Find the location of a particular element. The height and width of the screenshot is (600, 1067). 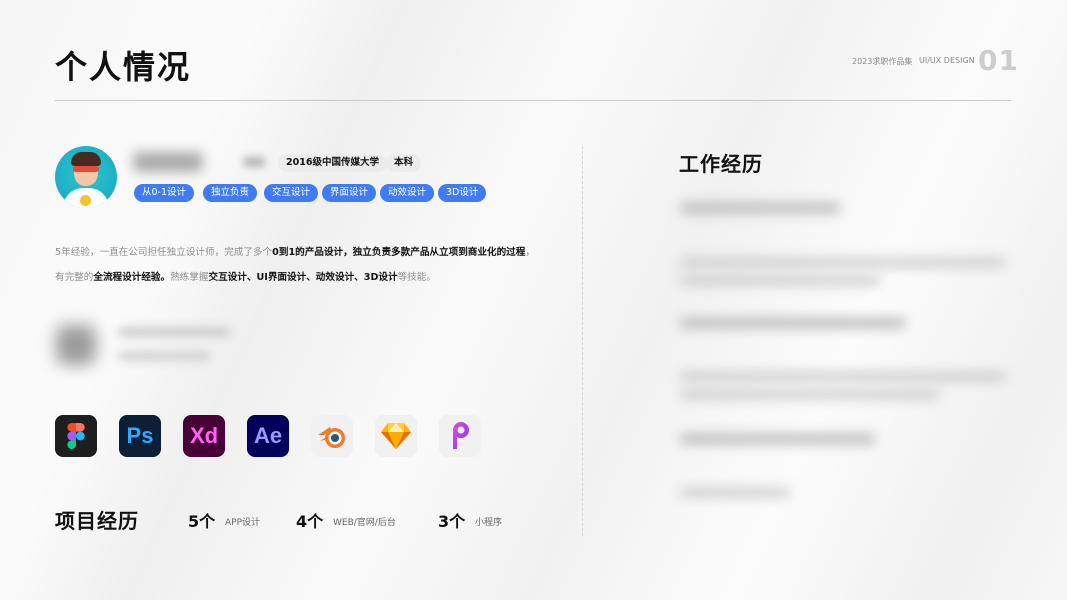

page-title: 个人情况 is located at coordinates (123, 67).